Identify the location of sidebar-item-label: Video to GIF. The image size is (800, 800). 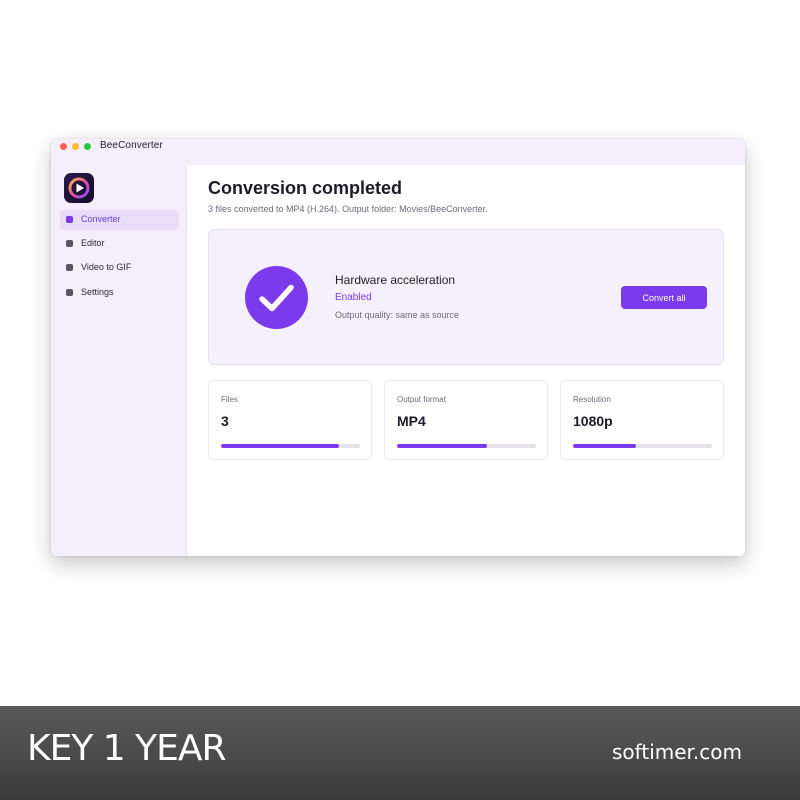
(106, 267).